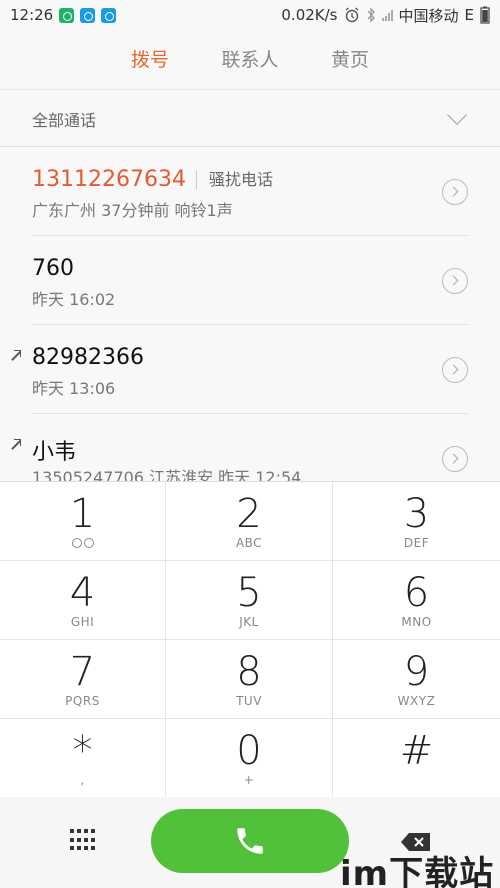 The width and height of the screenshot is (500, 888). What do you see at coordinates (249, 593) in the screenshot?
I see `key-digit: 5` at bounding box center [249, 593].